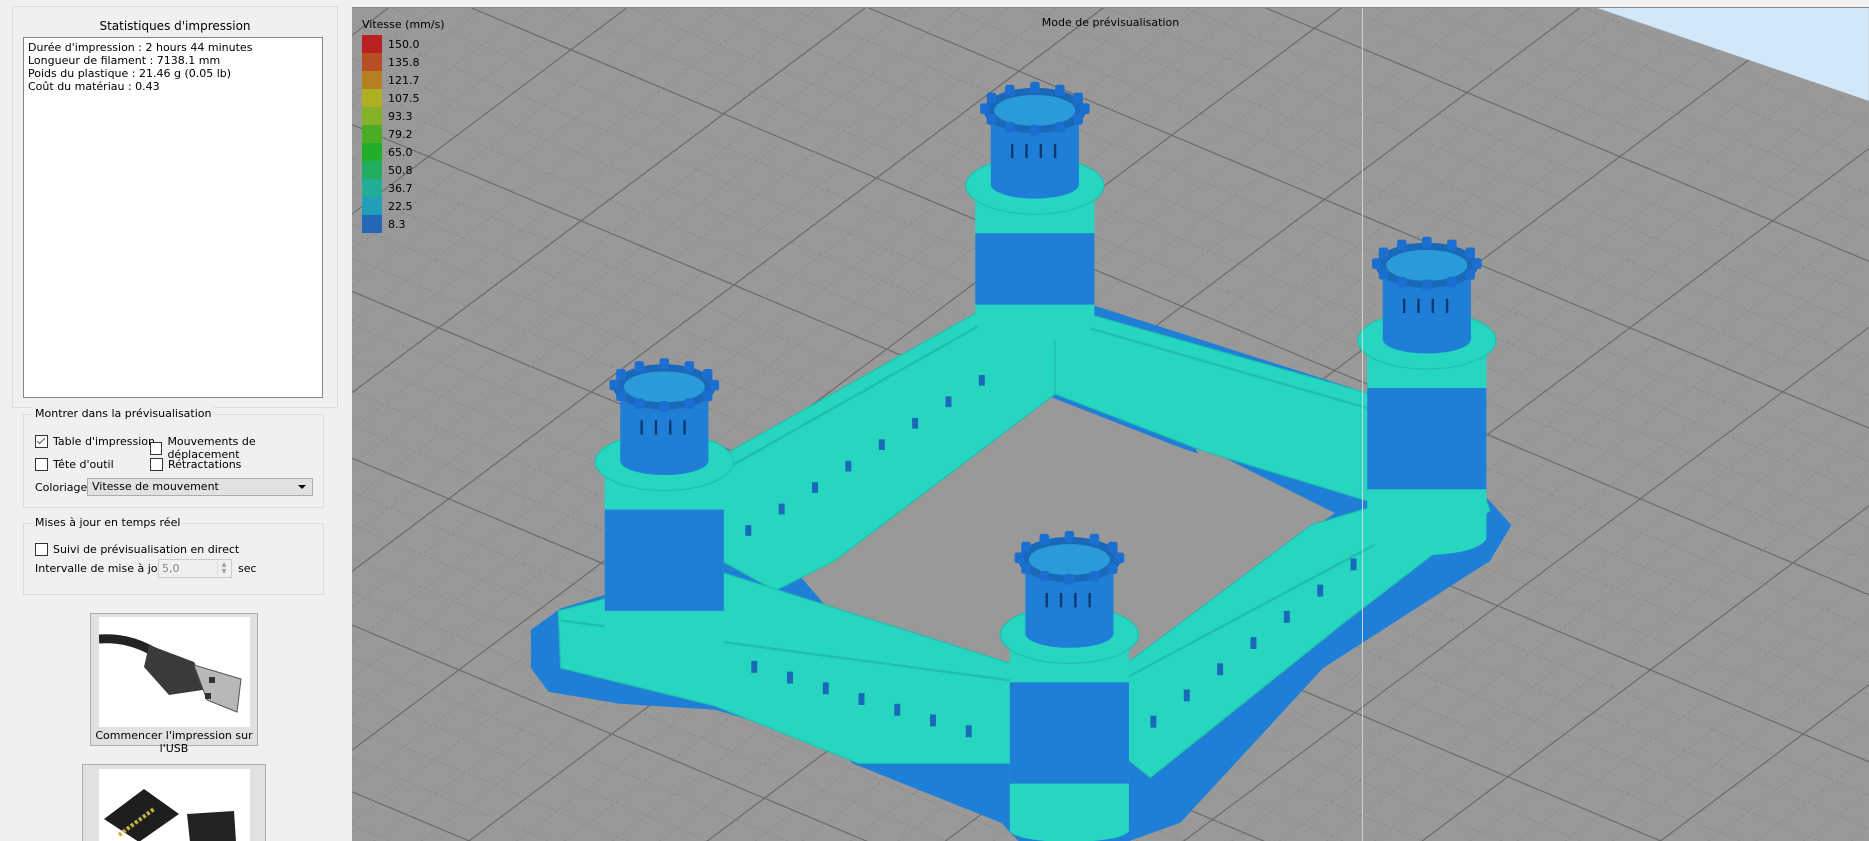 The width and height of the screenshot is (1869, 841). Describe the element at coordinates (102, 568) in the screenshot. I see `update-interval-label: Intervalle de mise à jour` at that location.